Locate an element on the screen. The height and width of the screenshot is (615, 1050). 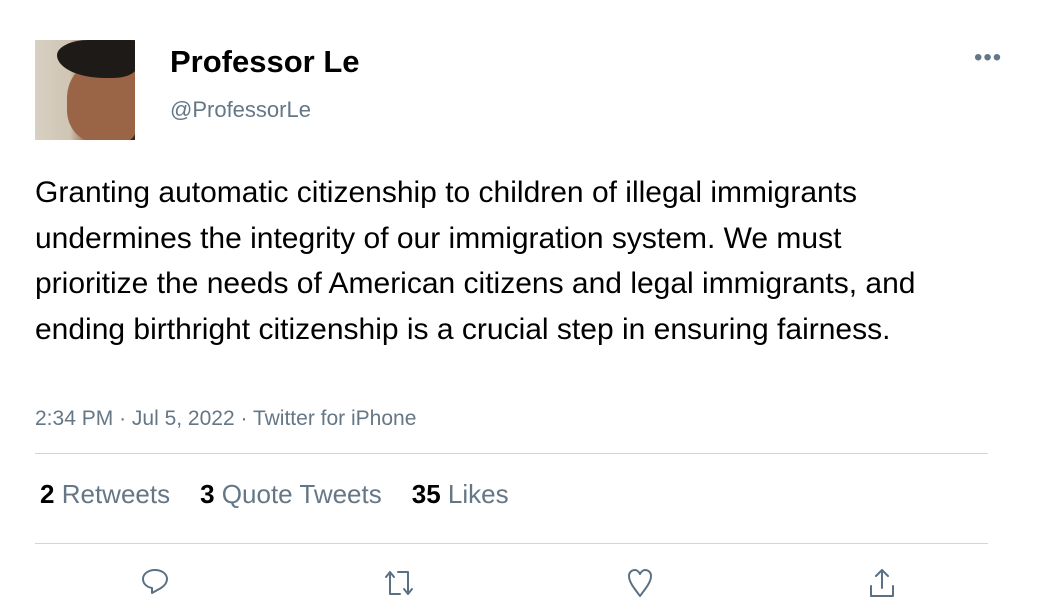
tweet-source: Twitter for iPhone is located at coordinates (334, 418).